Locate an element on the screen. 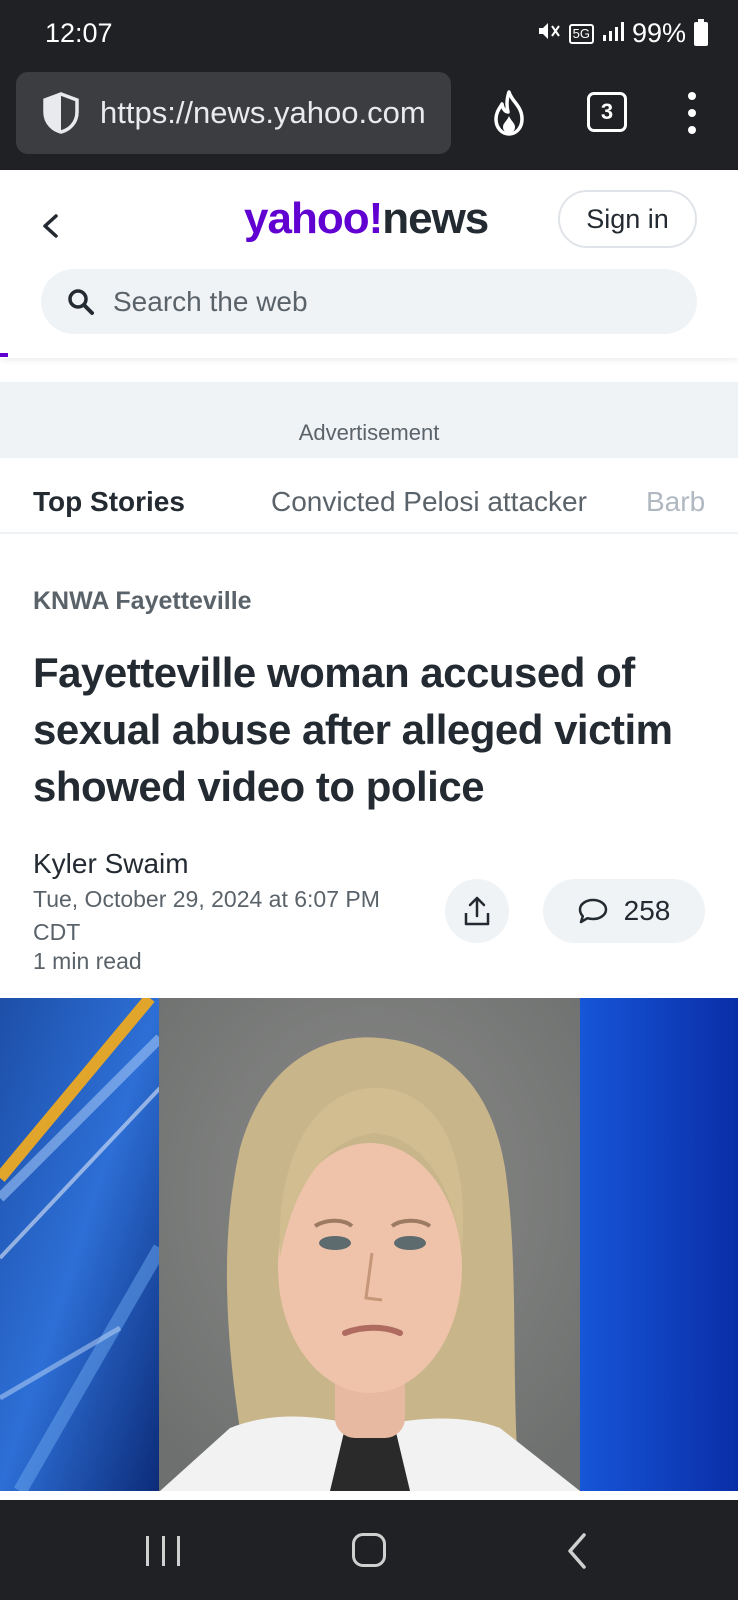 The image size is (738, 1600). status-indicators: 5G 99% is located at coordinates (622, 33).